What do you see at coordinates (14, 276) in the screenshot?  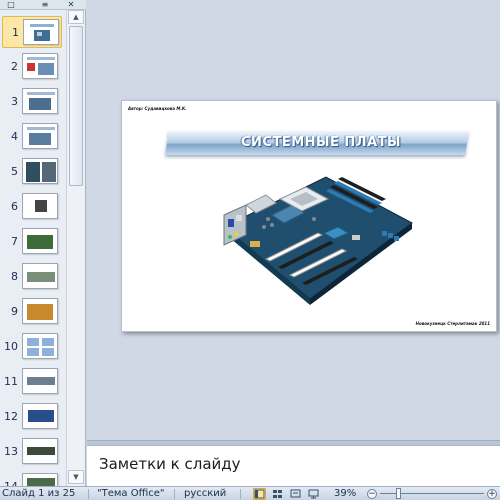 I see `slide-number: 8` at bounding box center [14, 276].